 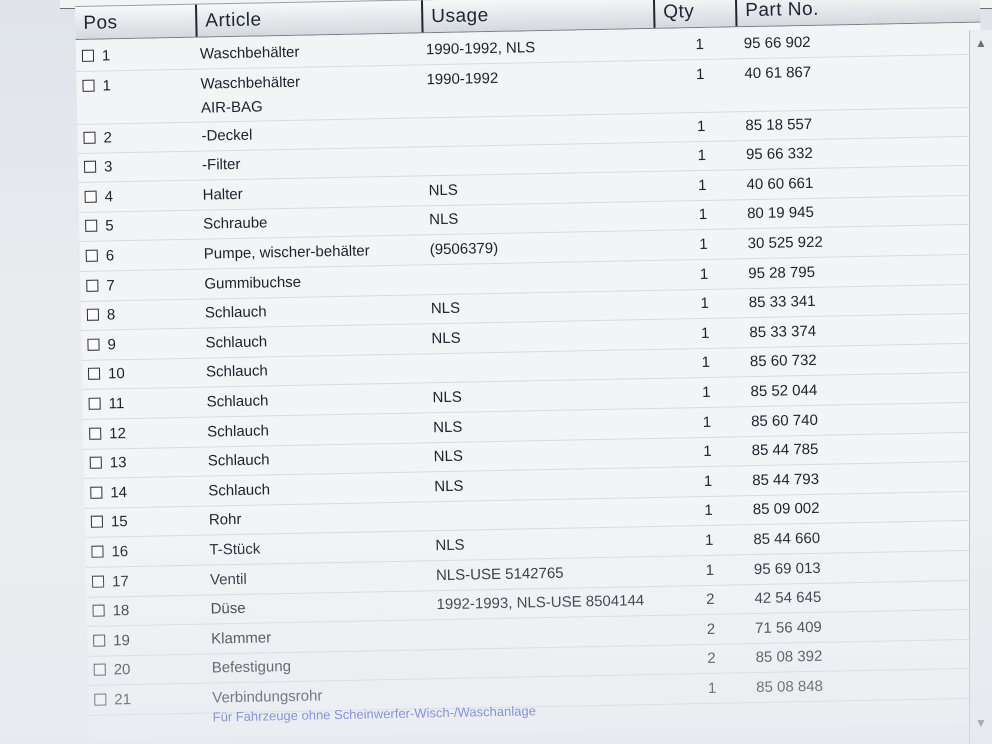 I want to click on row-pos: 16, so click(x=120, y=552).